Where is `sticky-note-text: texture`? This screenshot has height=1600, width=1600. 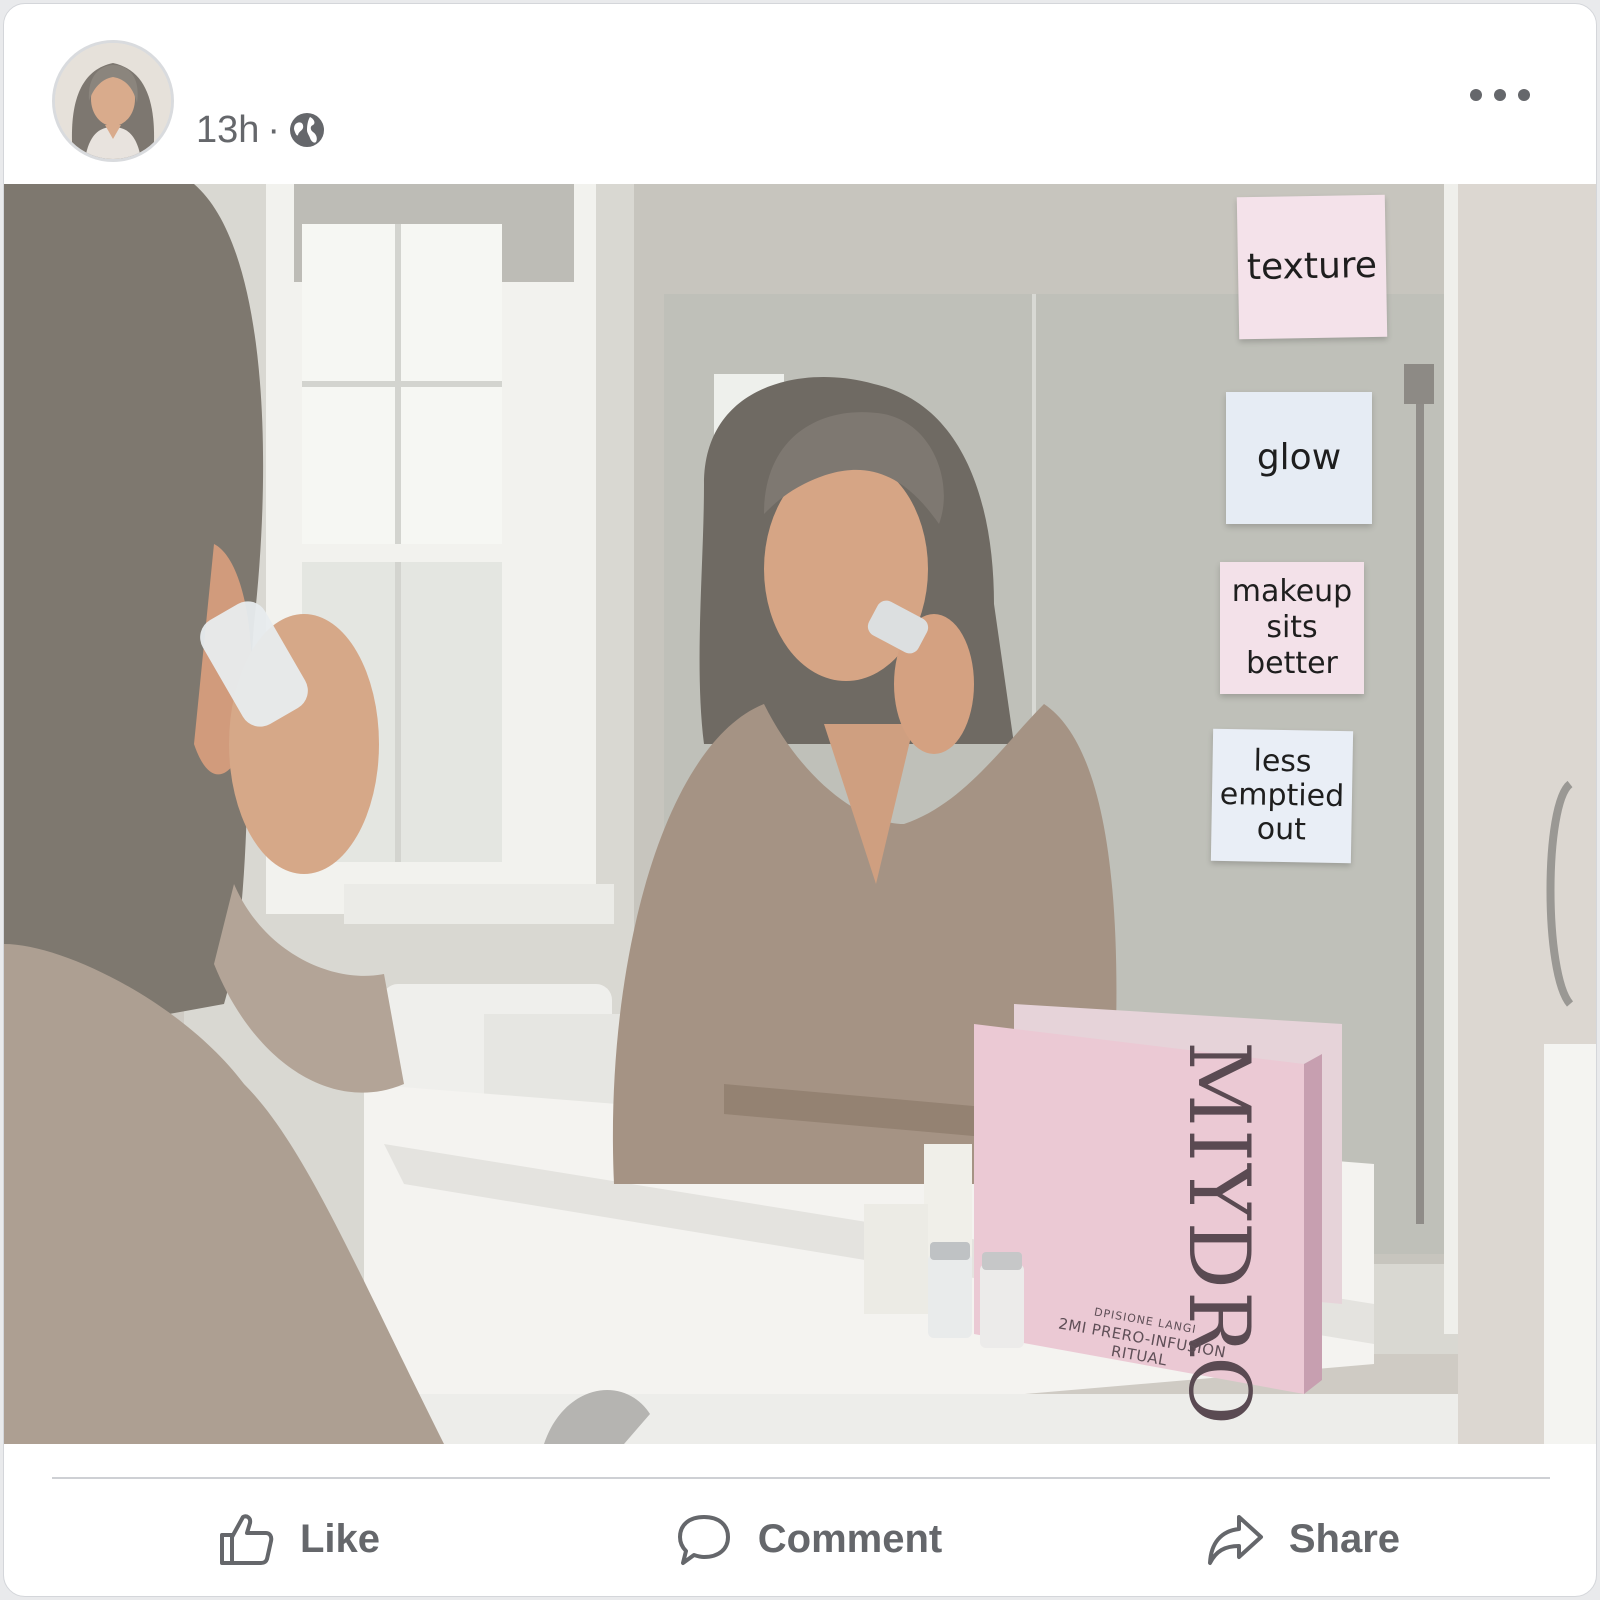 sticky-note-text: texture is located at coordinates (1312, 266).